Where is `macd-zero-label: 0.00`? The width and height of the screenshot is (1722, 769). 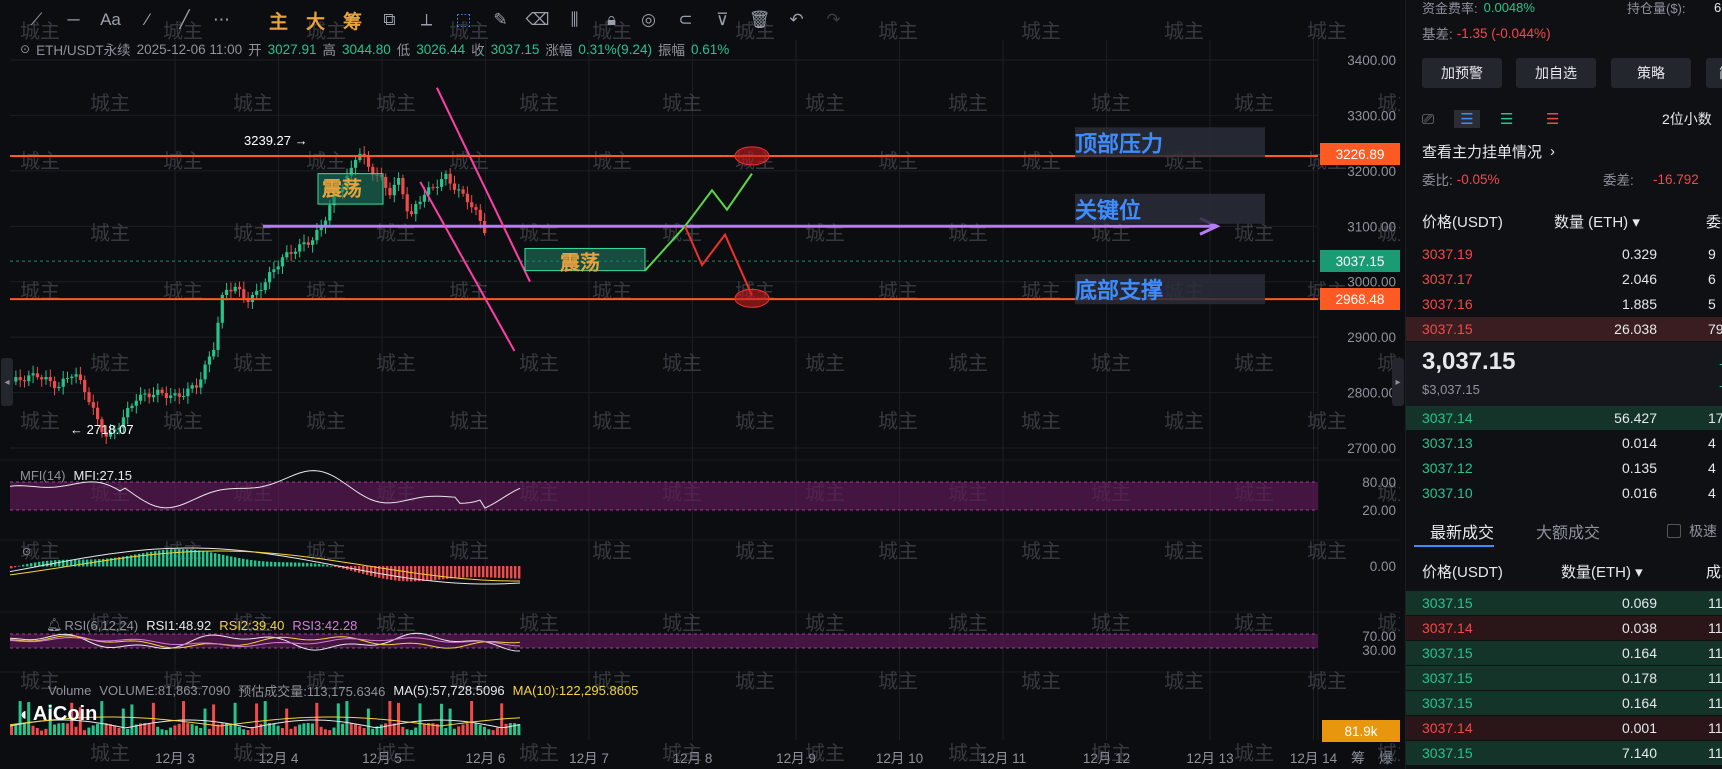
macd-zero-label: 0.00 is located at coordinates (1383, 566).